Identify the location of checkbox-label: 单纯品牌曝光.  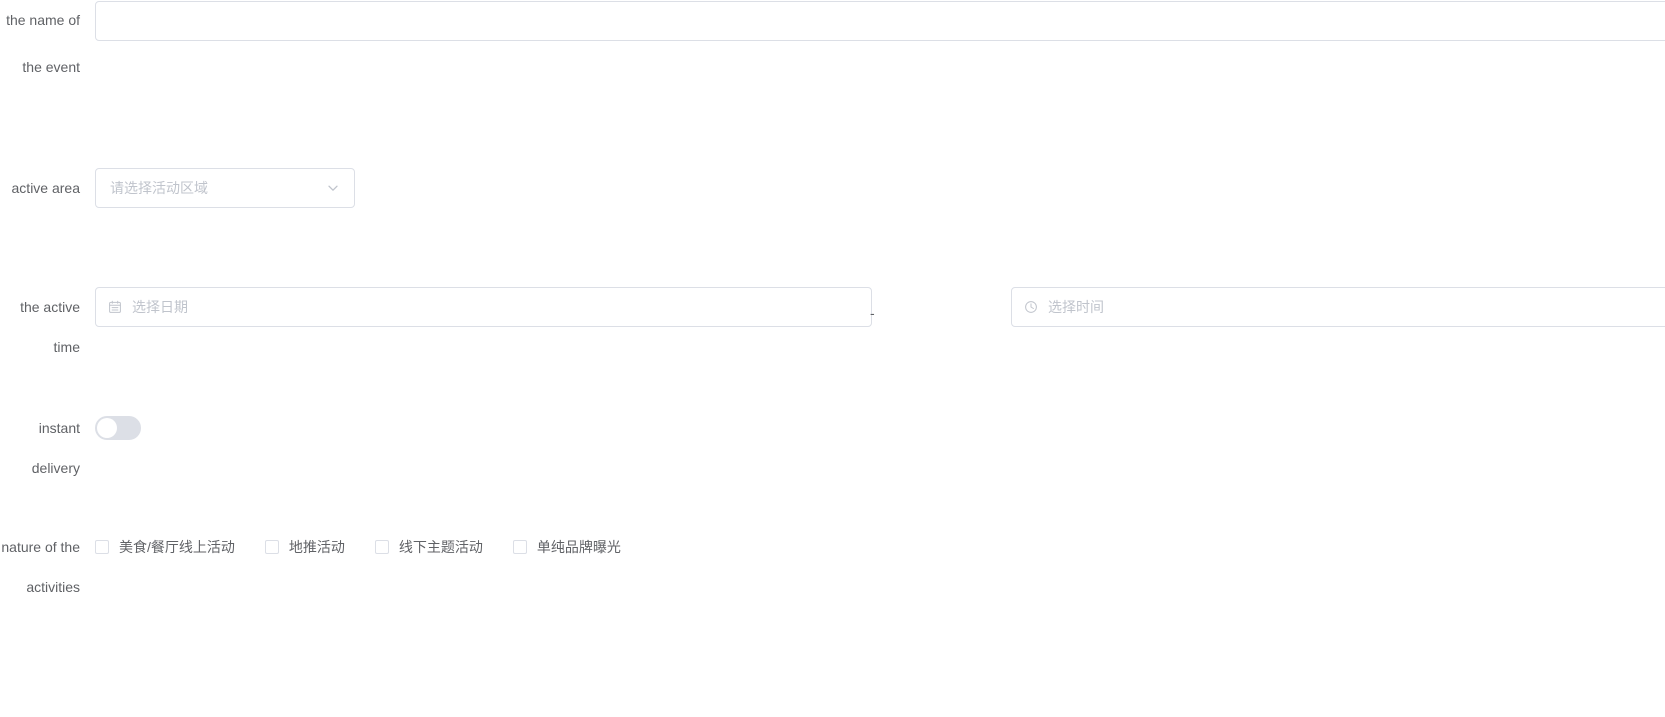
(578, 546).